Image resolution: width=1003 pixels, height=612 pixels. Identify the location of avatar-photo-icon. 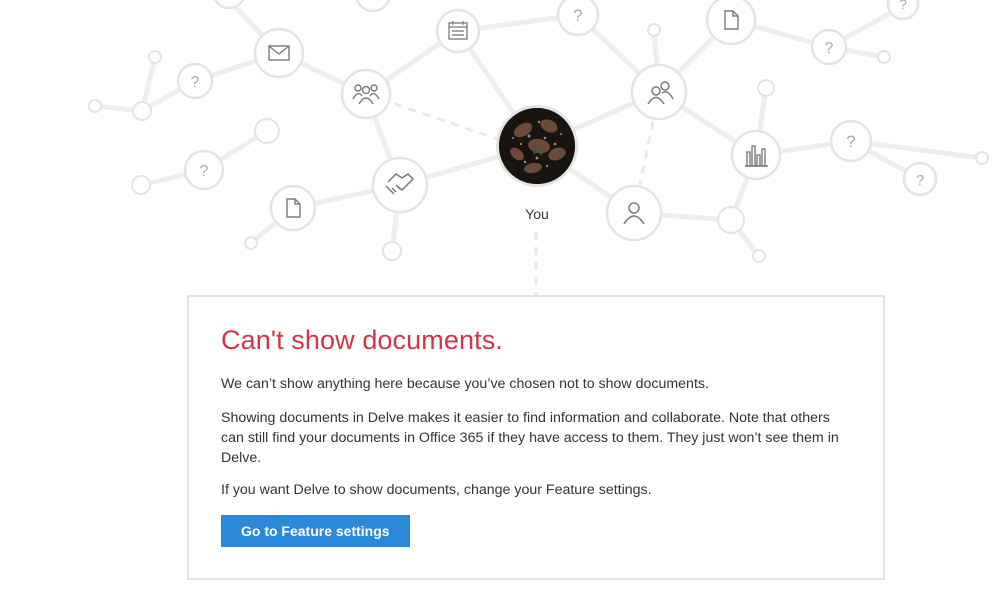
(537, 146).